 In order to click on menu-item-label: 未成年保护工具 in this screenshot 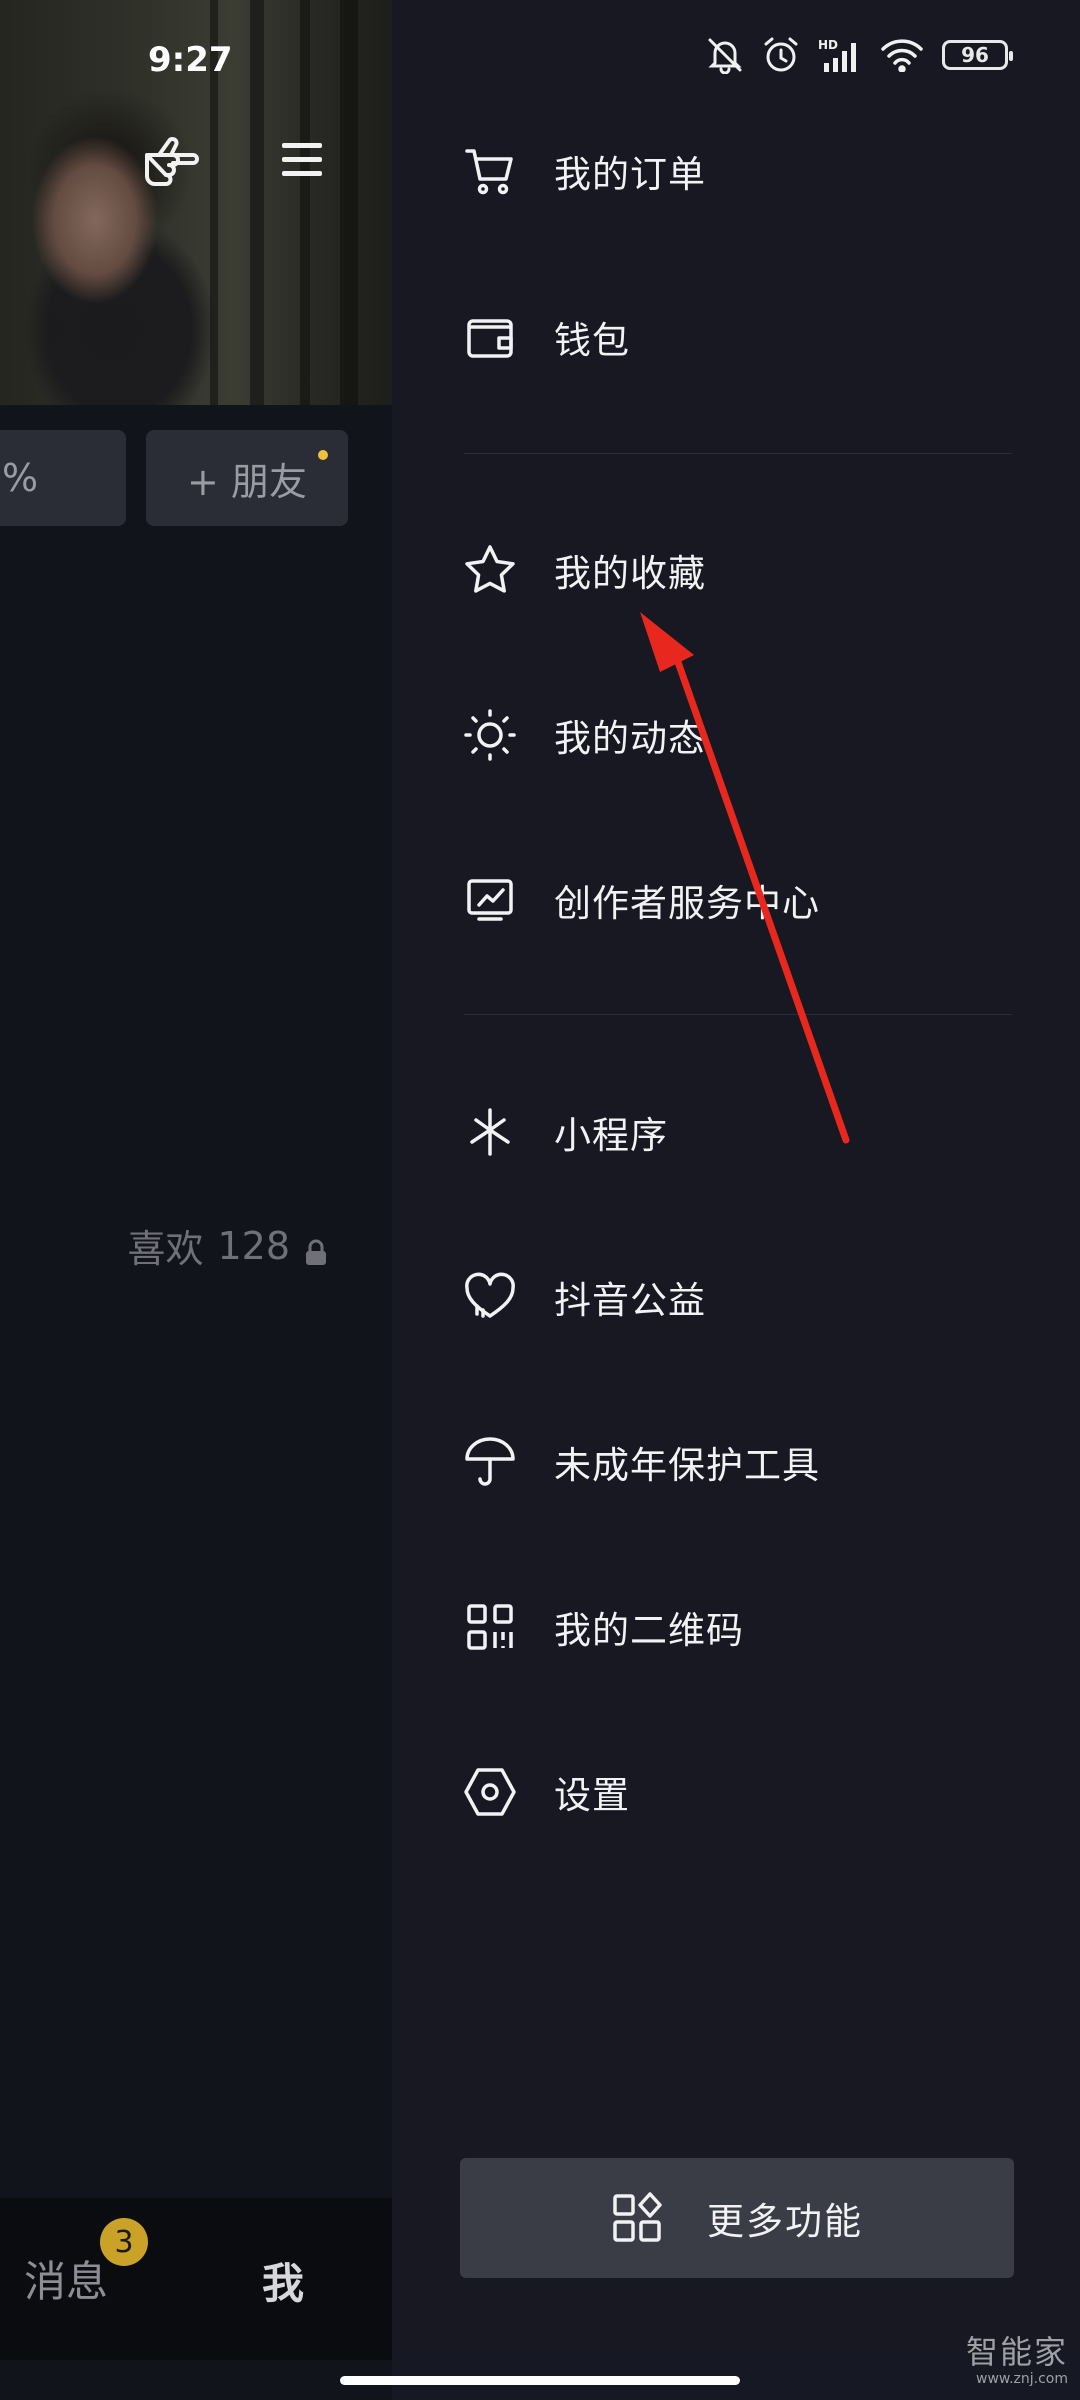, I will do `click(687, 1465)`.